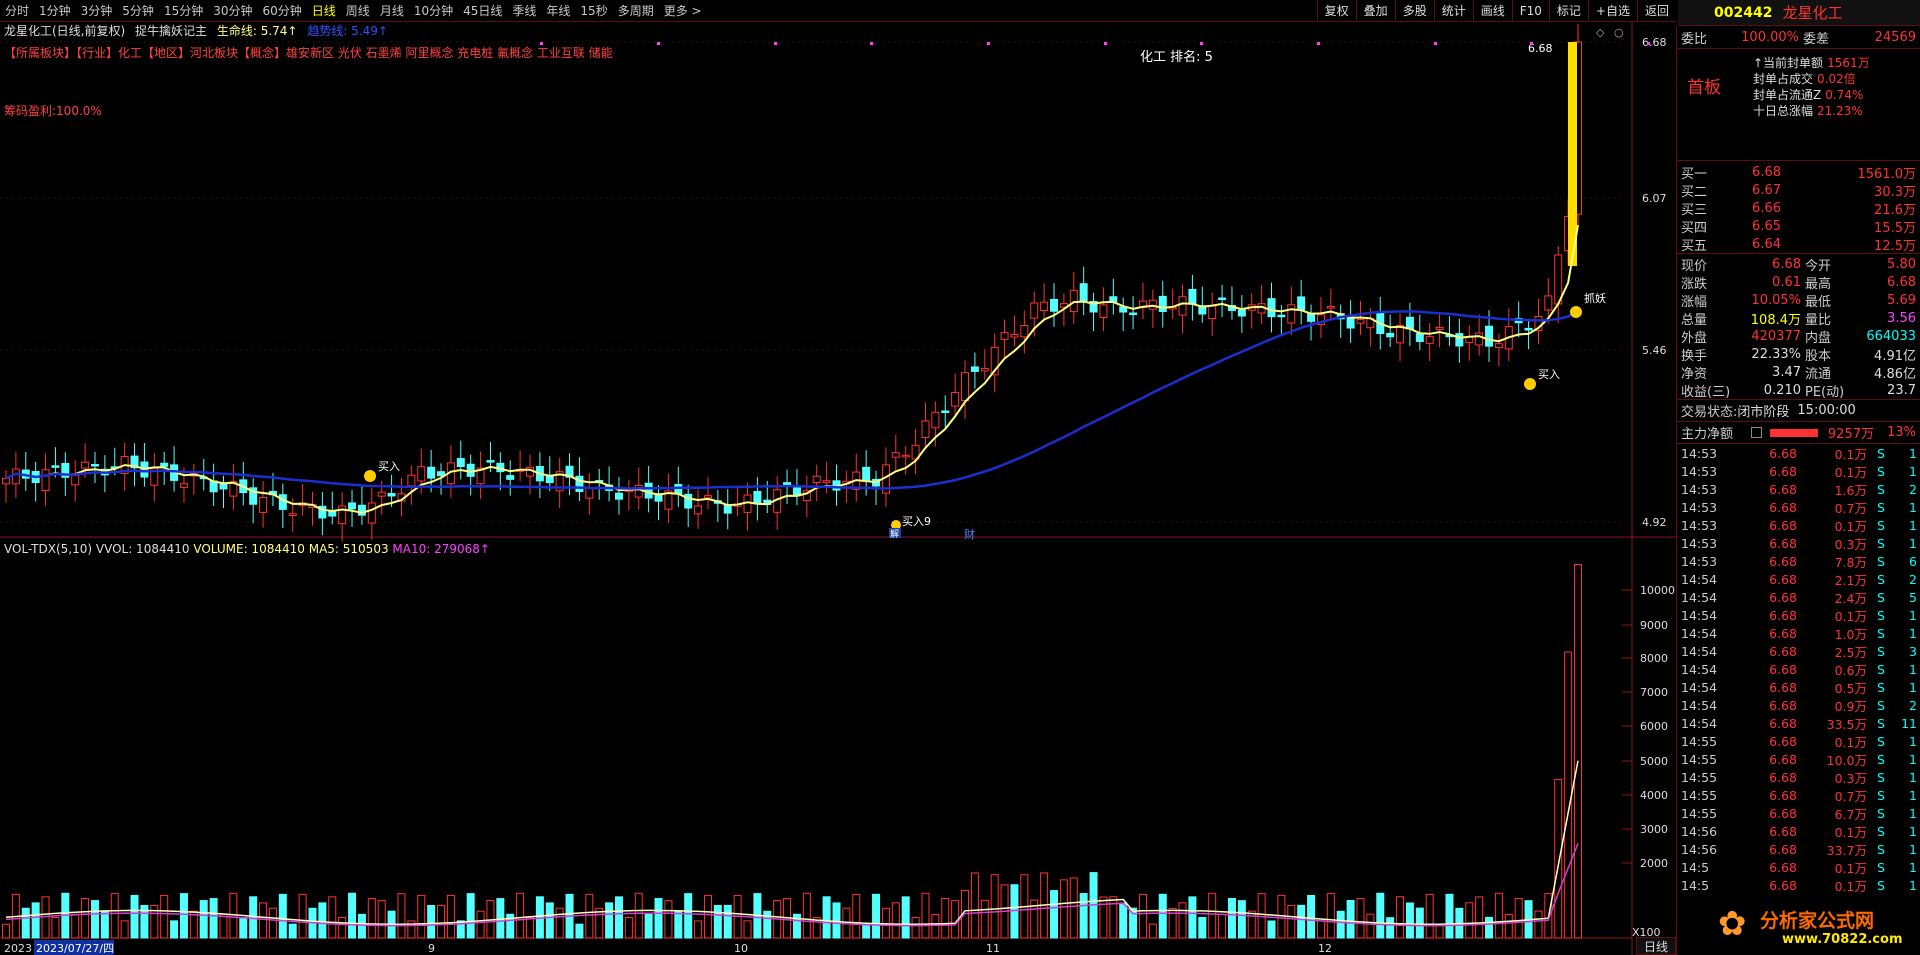 The height and width of the screenshot is (955, 1920). Describe the element at coordinates (524, 10) in the screenshot. I see `period-tab: 季线` at that location.